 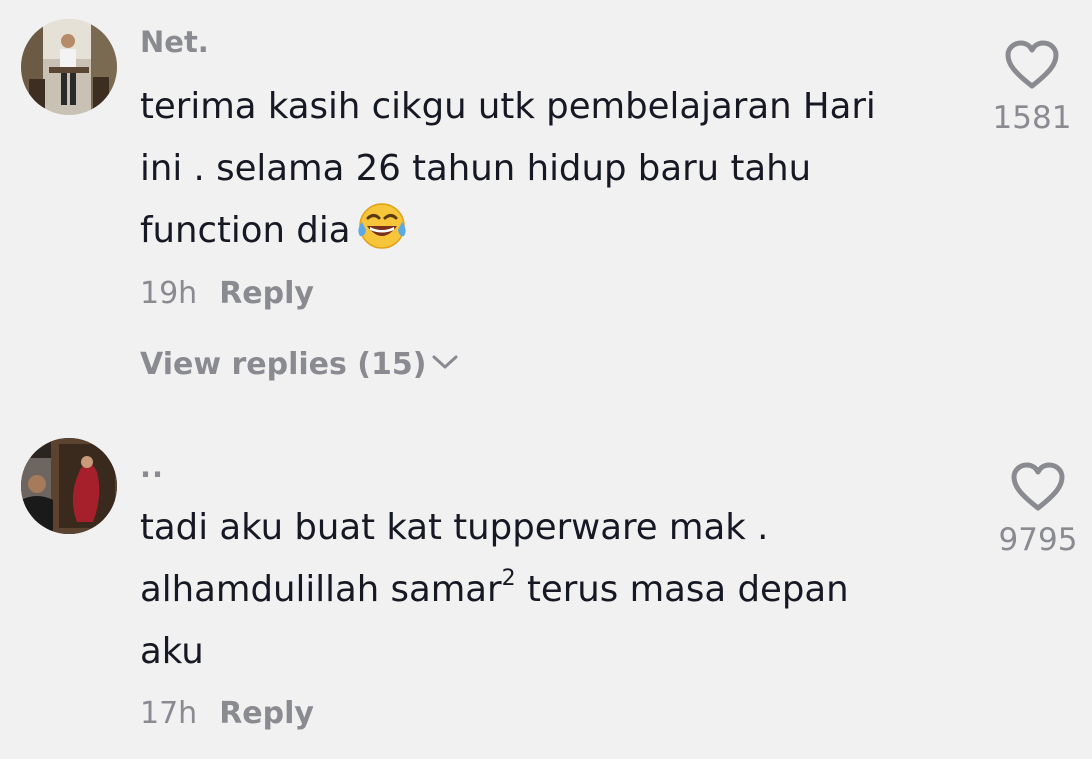 I want to click on comment-meta: 17h Reply, so click(x=227, y=713).